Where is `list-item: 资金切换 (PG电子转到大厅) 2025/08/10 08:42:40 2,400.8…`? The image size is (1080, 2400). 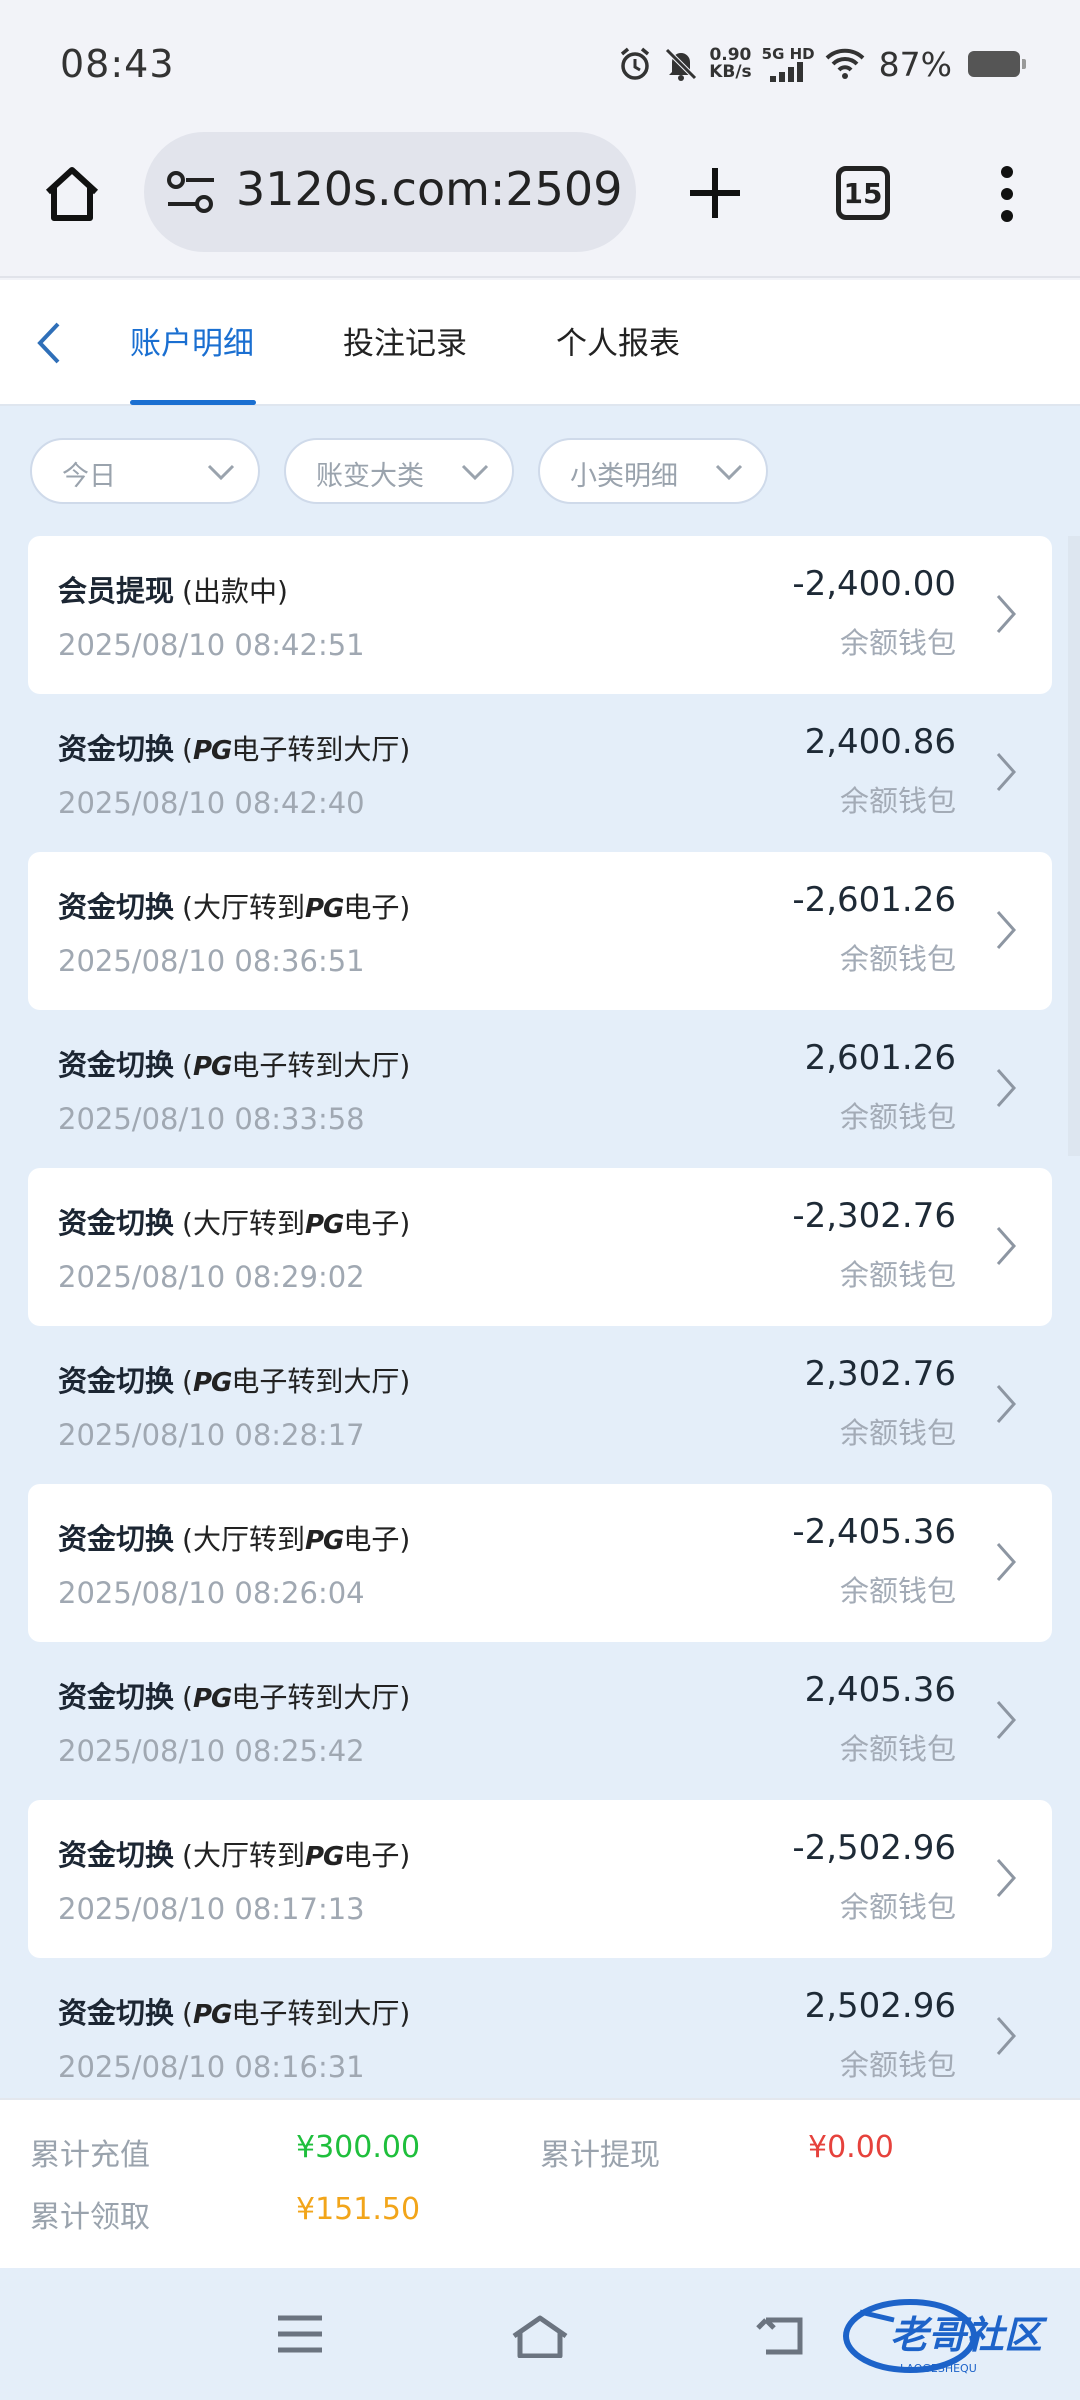 list-item: 资金切换 (PG电子转到大厅) 2025/08/10 08:42:40 2,400.8… is located at coordinates (540, 773).